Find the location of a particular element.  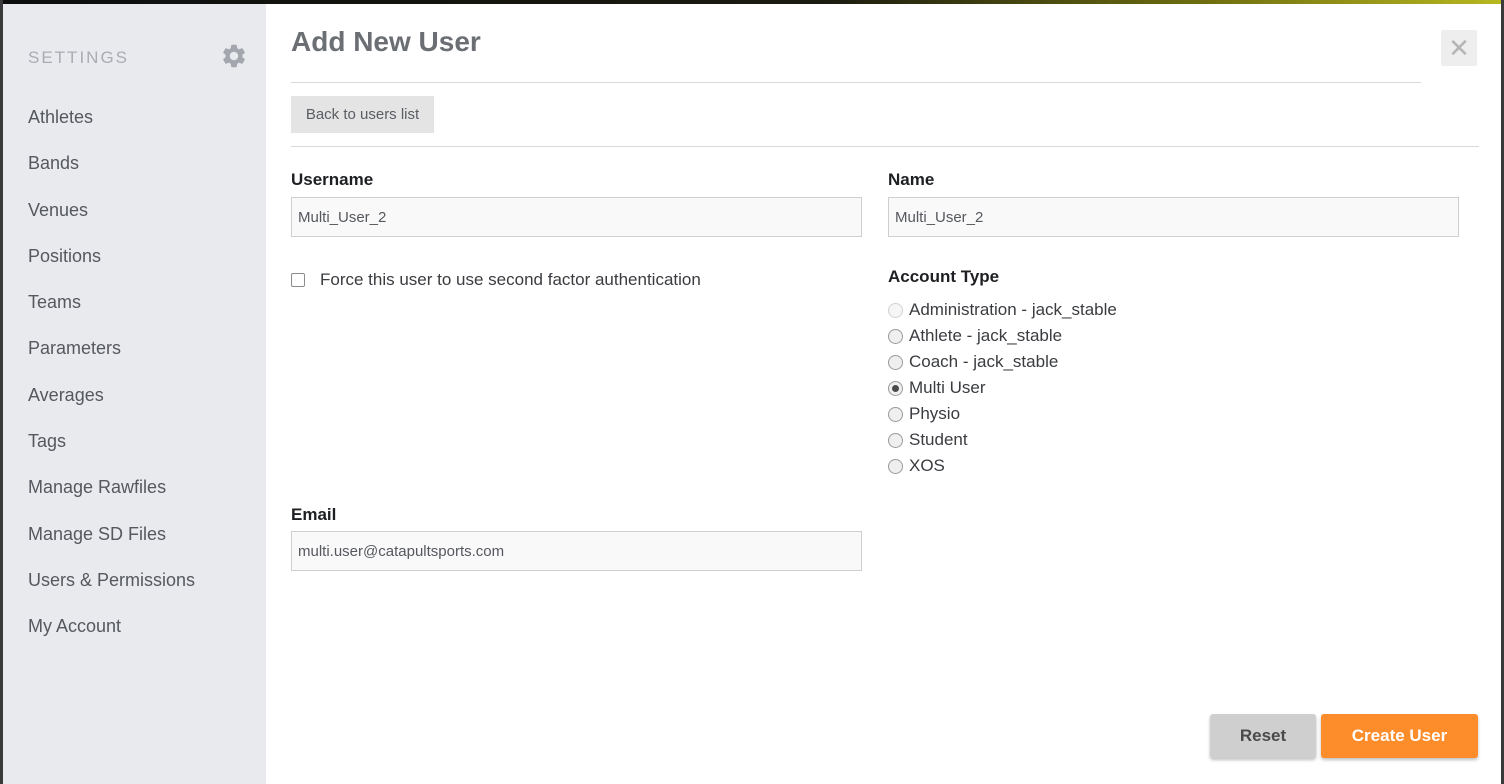

account-type-option-administration: Administration - jack_stable is located at coordinates (1002, 310).